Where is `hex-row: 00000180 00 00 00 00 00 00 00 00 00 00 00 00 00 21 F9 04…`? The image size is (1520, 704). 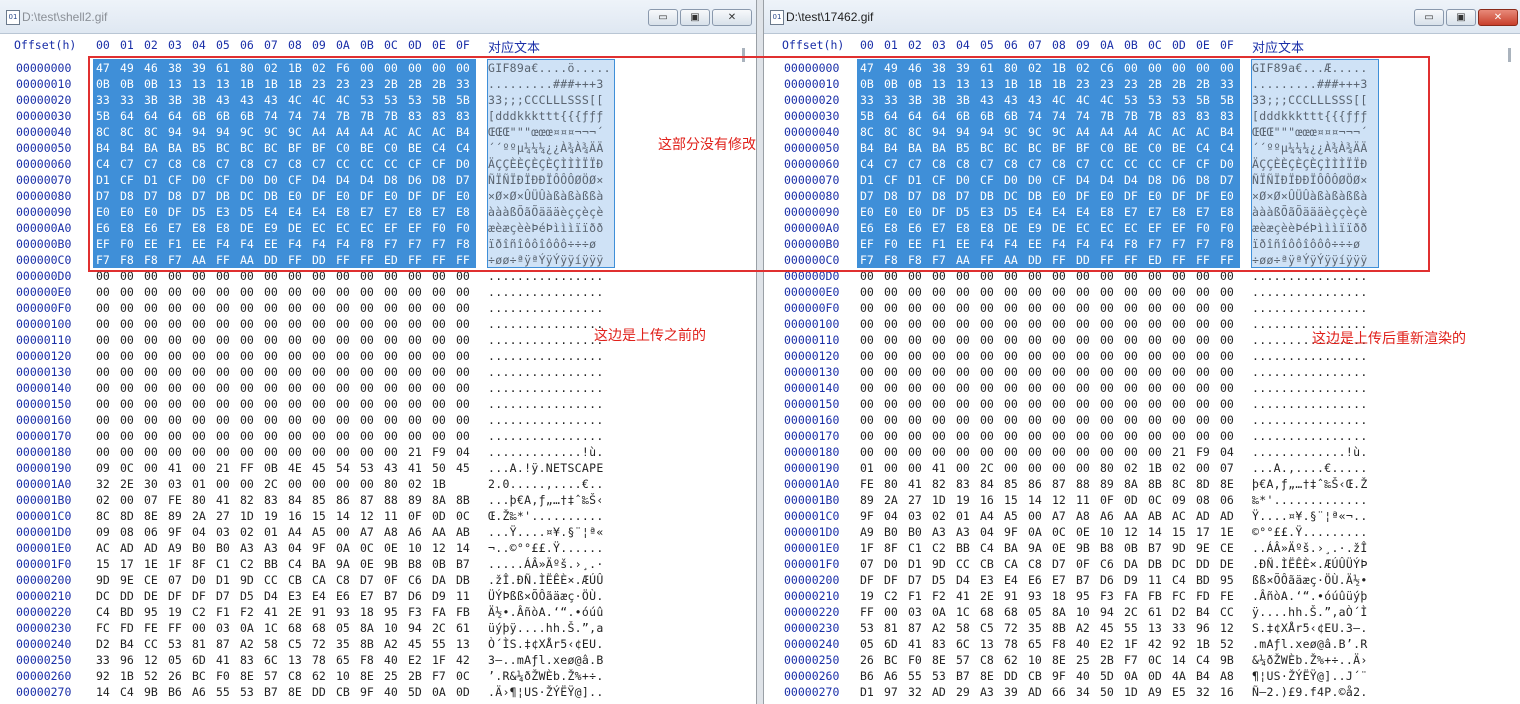
hex-row: 00000180 00 00 00 00 00 00 00 00 00 00 00 00 00 21 F9 04… is located at coordinates (1142, 452).